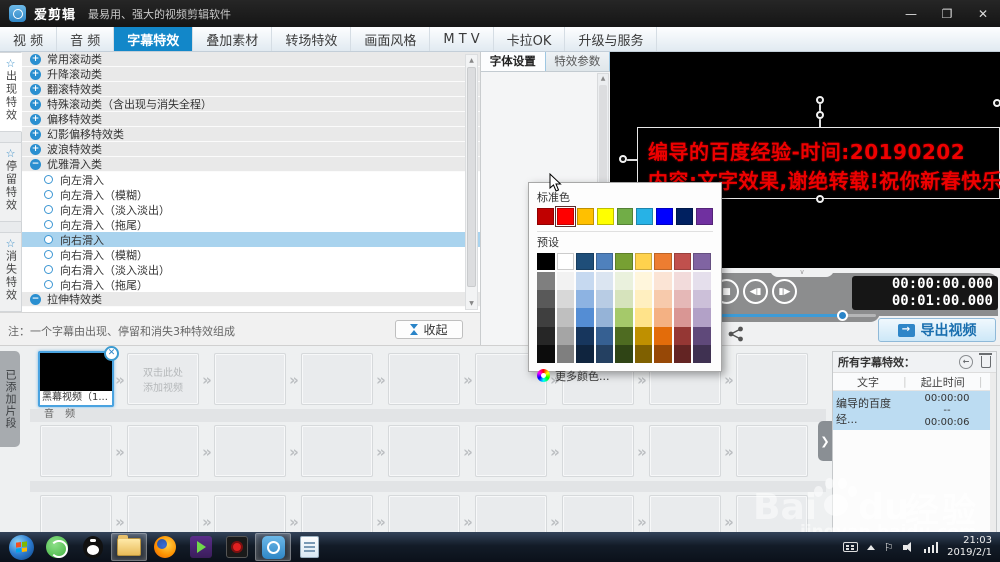  I want to click on effects-scrollbar: ▲ ▼, so click(471, 182).